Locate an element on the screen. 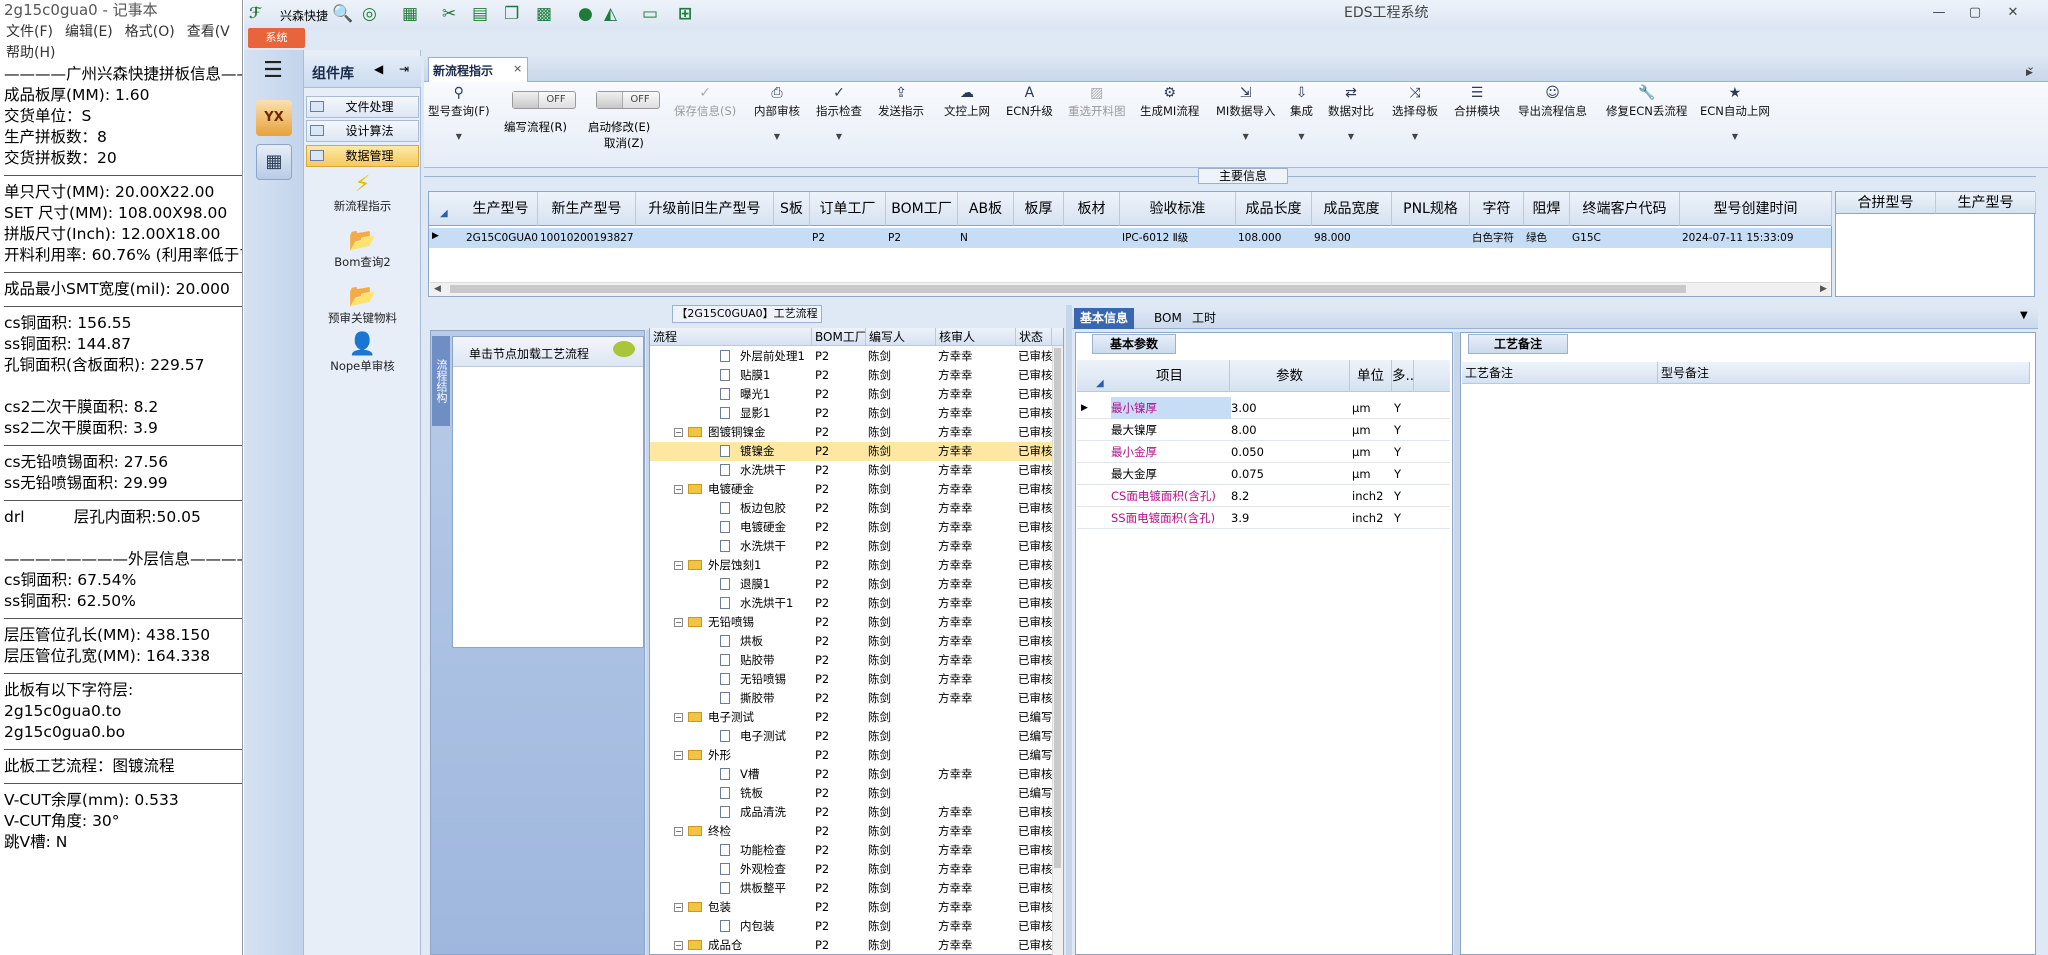 Image resolution: width=2048 pixels, height=955 pixels. param-row: 最大镍厚 8.00 μm Y is located at coordinates (1263, 430).